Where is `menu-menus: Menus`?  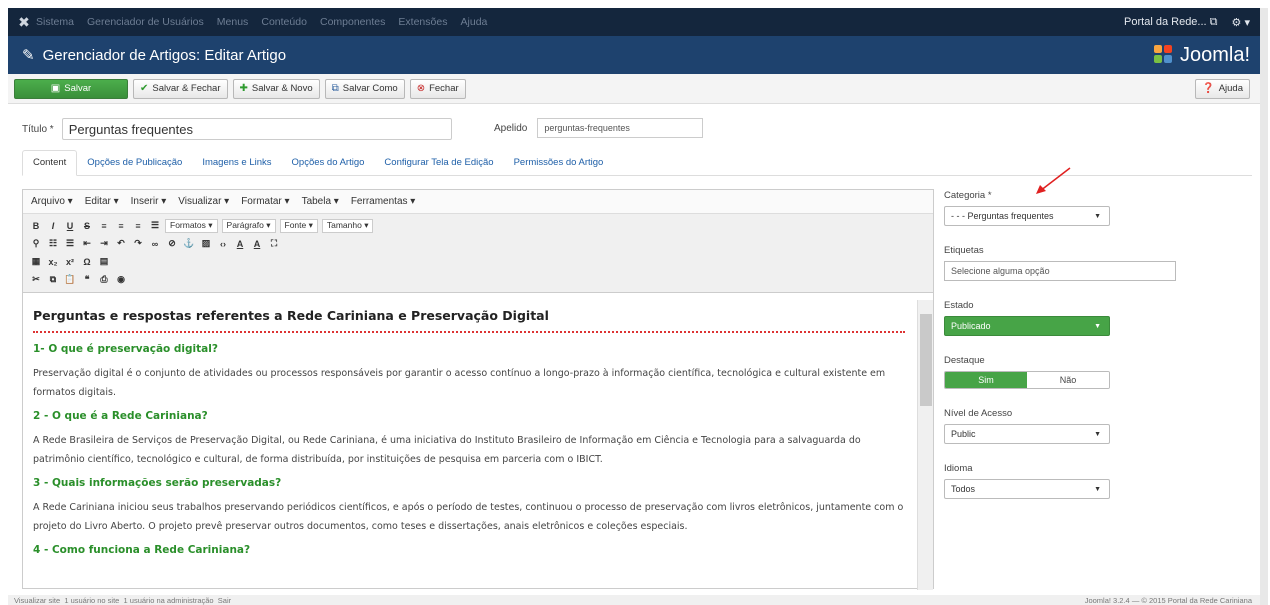
menu-menus: Menus is located at coordinates (233, 22).